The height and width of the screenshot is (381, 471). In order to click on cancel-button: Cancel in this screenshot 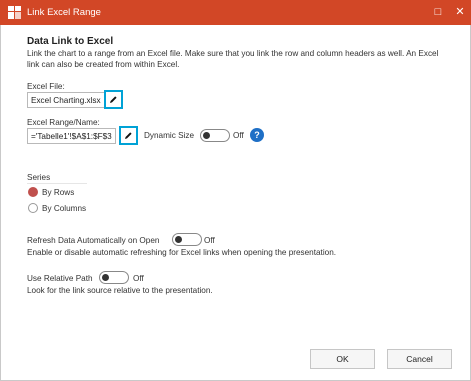, I will do `click(419, 359)`.